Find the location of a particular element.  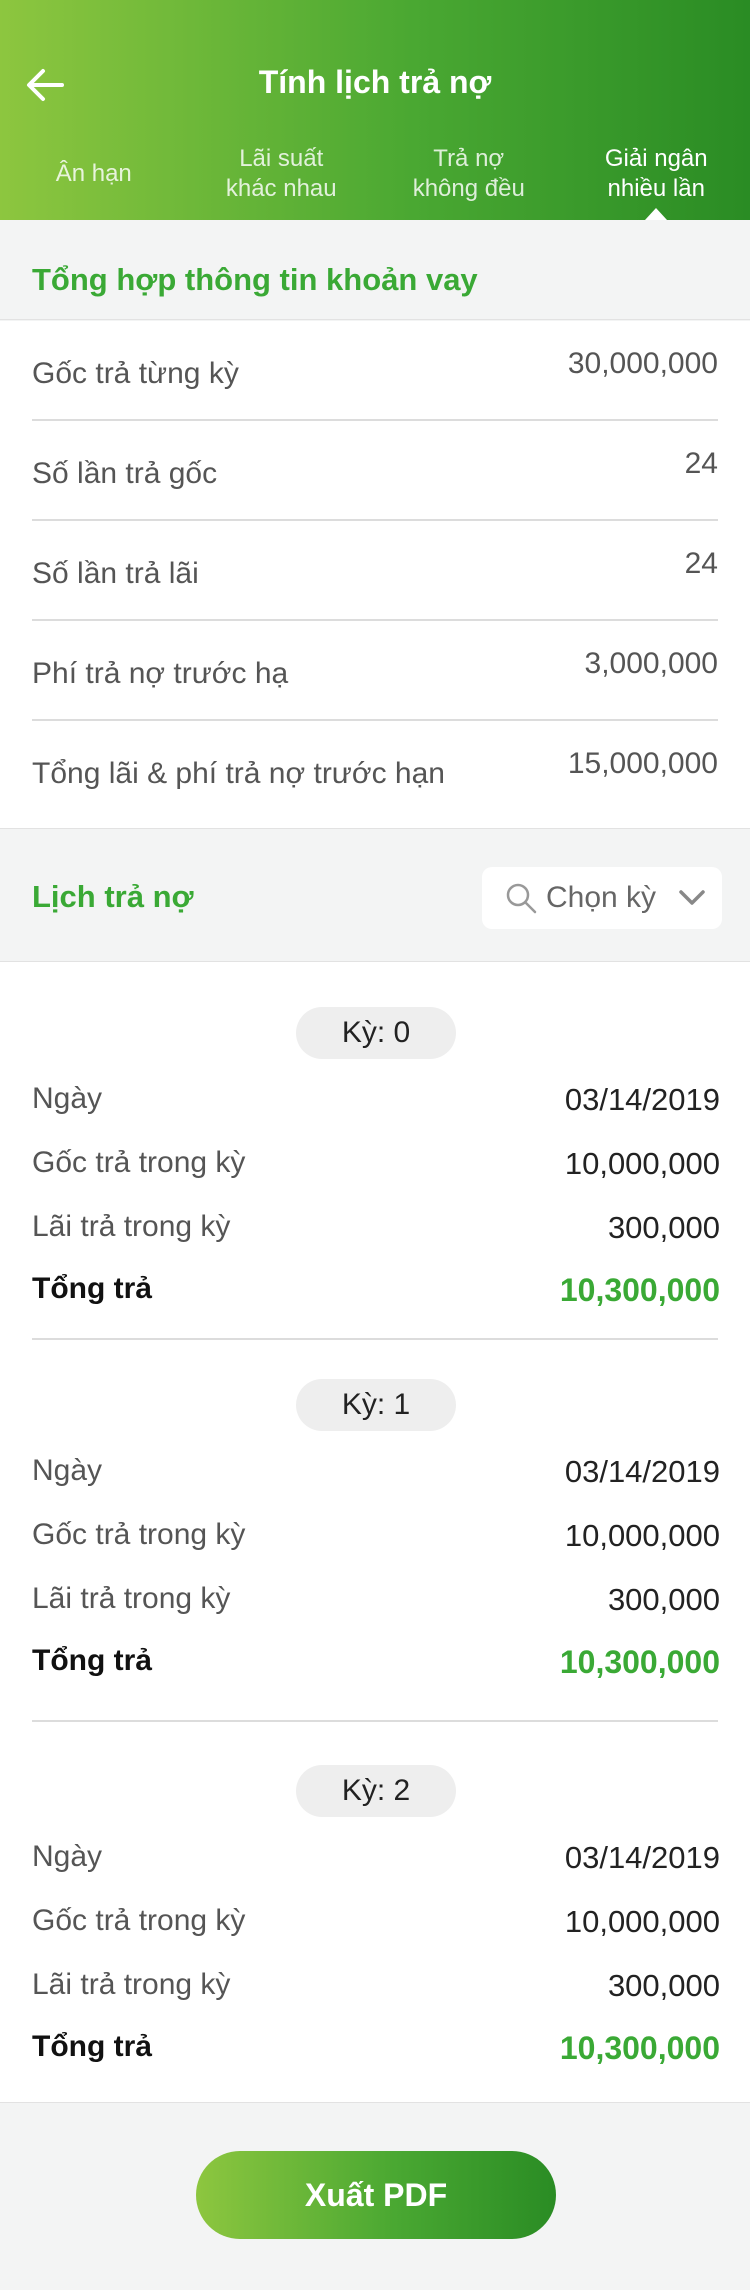

summary-title: Tổng hợp thông tin khoản vay is located at coordinates (255, 279).